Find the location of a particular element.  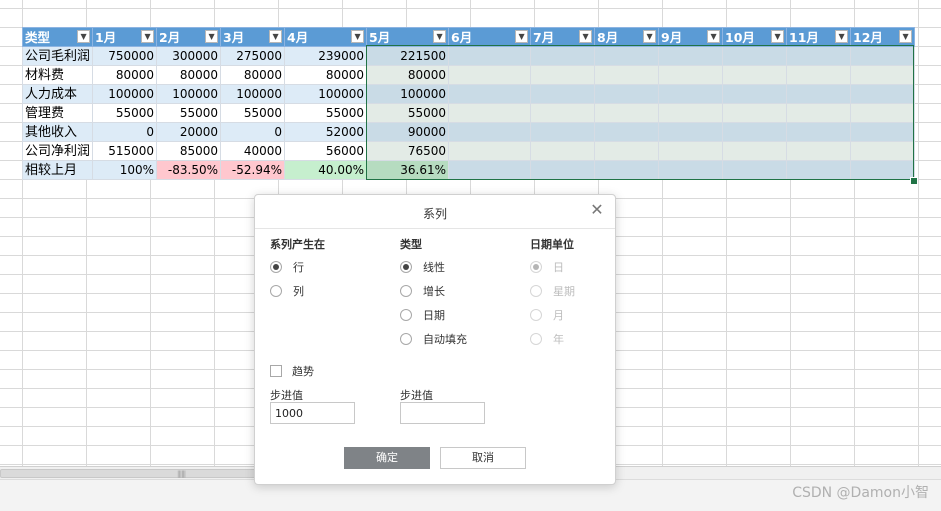

column-header: 类型 ▼ is located at coordinates (57, 37).